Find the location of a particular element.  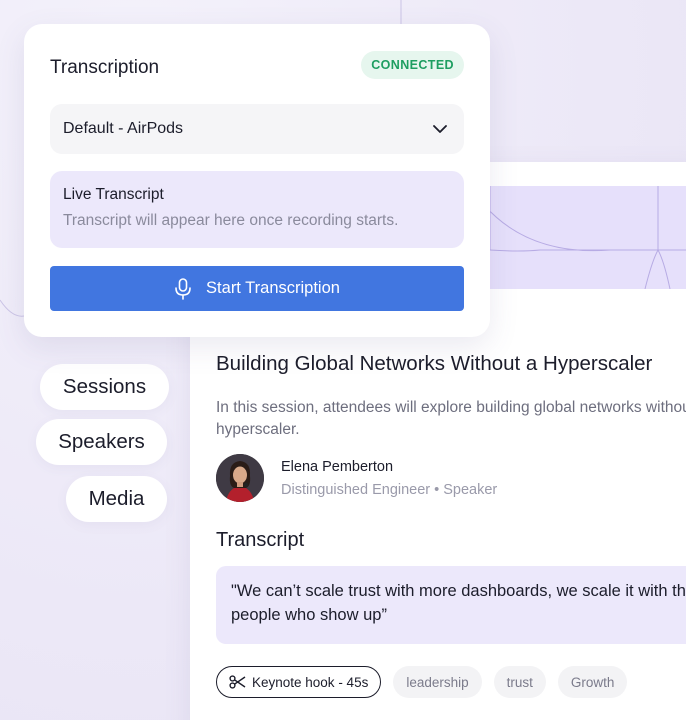

chevron-down-icon is located at coordinates (440, 129).